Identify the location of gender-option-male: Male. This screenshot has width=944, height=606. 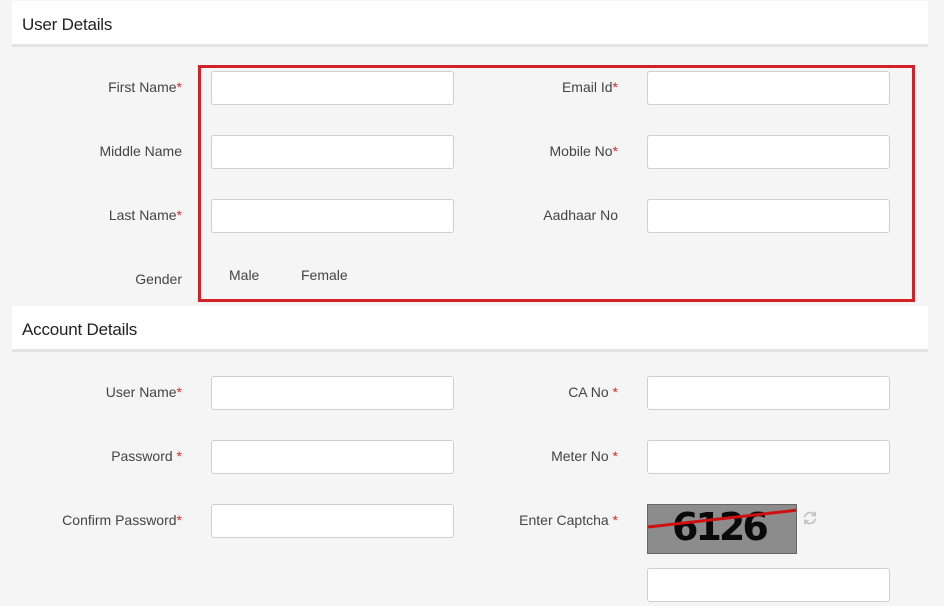
(244, 275).